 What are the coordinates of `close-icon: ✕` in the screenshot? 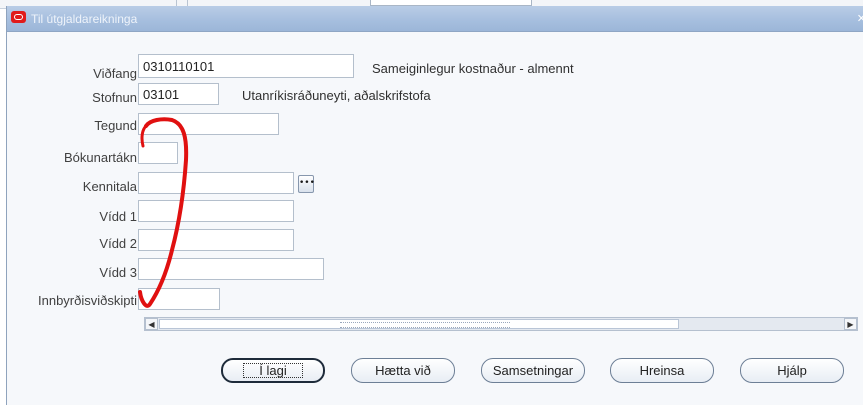 It's located at (860, 18).